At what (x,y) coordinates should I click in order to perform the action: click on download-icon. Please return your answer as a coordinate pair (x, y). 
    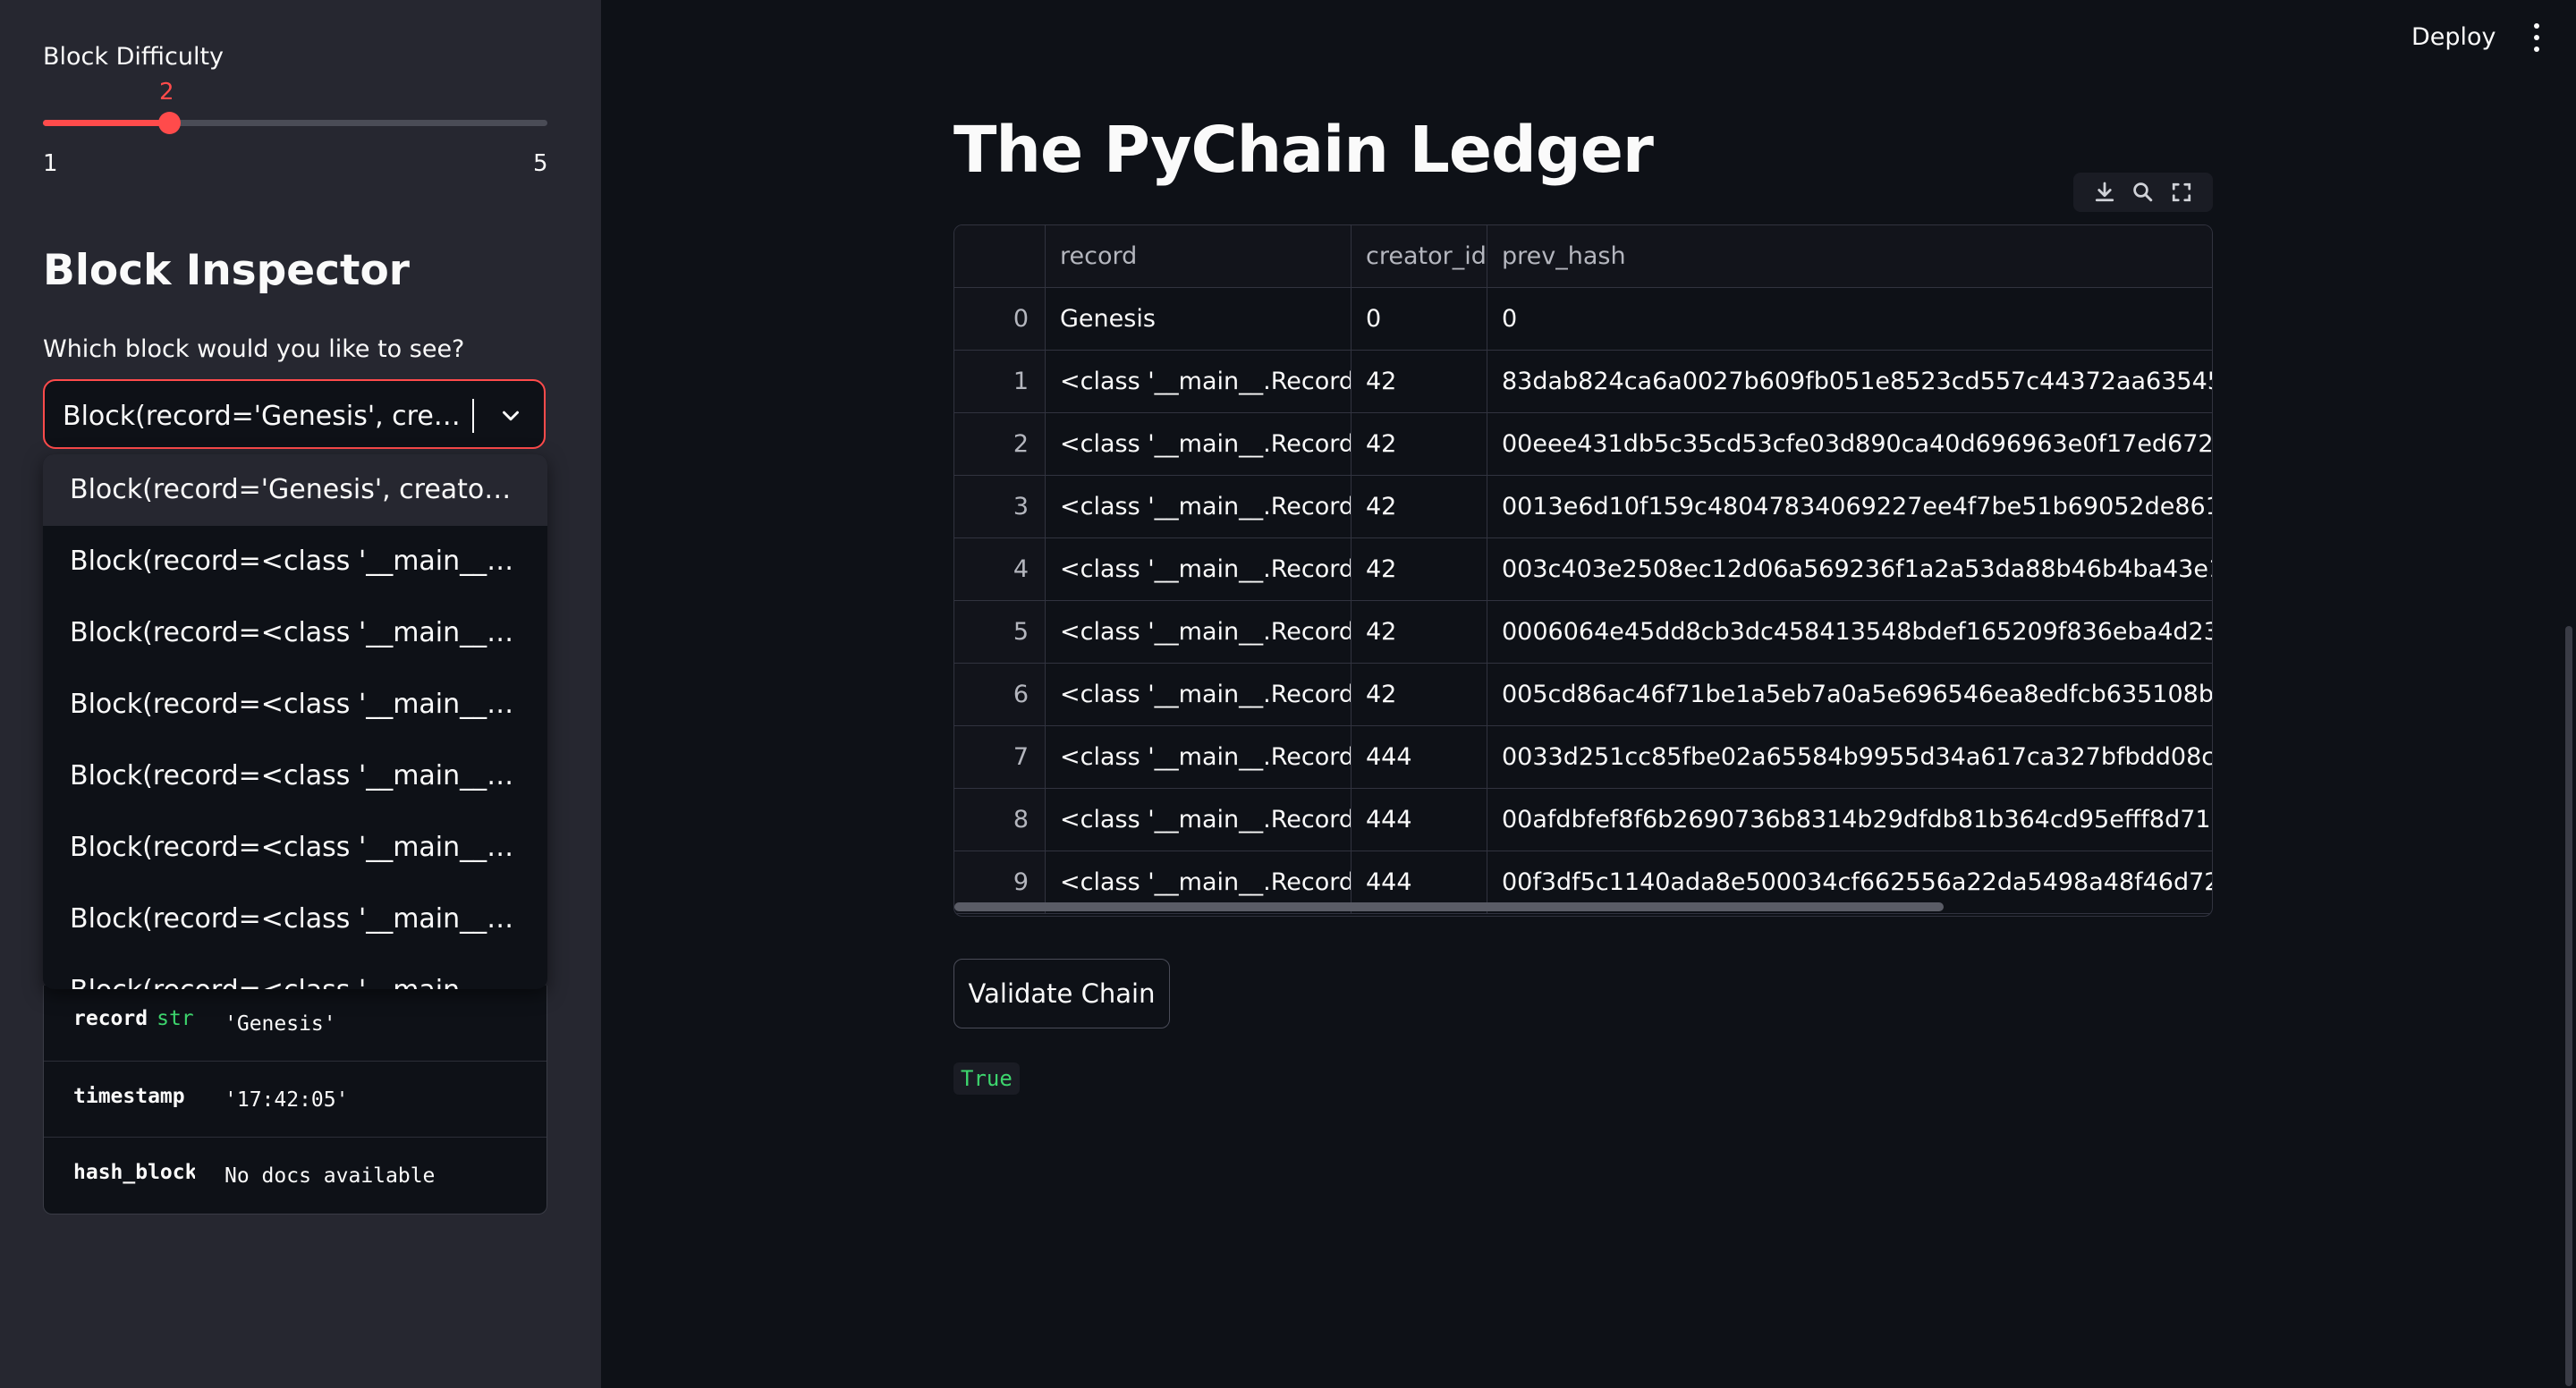
    Looking at the image, I should click on (2104, 193).